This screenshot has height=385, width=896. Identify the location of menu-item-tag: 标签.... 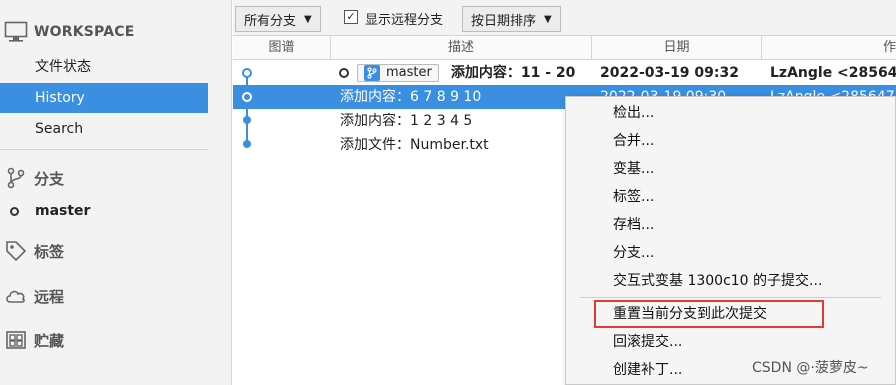
(730, 197).